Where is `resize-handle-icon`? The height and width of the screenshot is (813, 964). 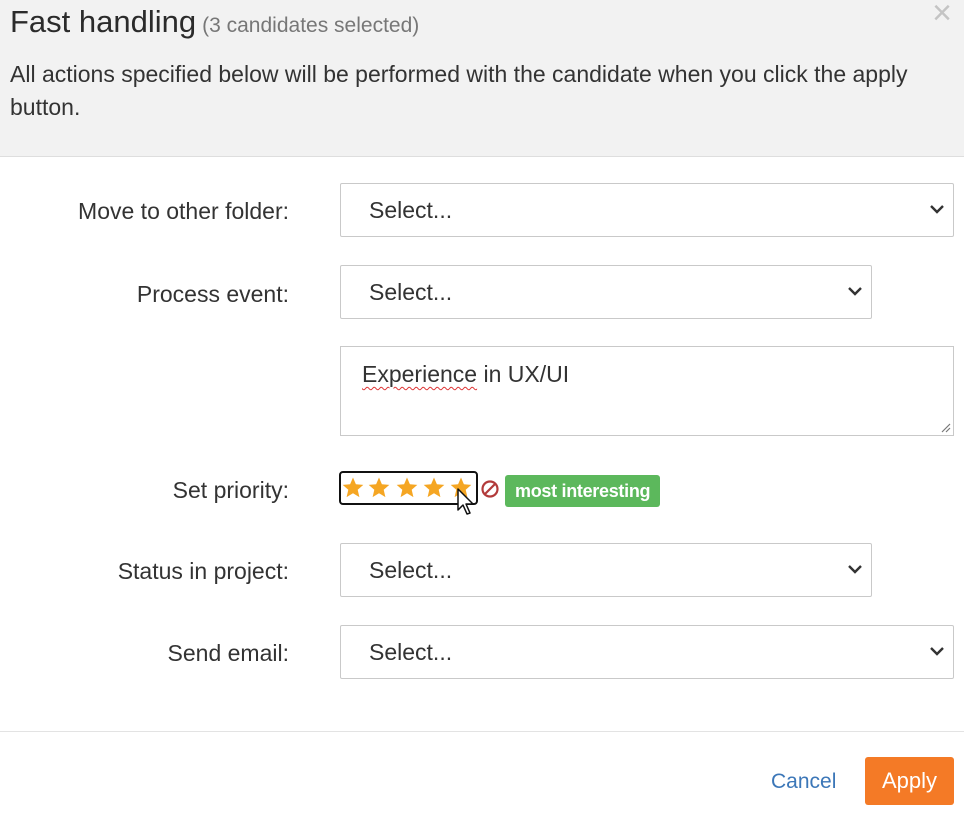
resize-handle-icon is located at coordinates (945, 427).